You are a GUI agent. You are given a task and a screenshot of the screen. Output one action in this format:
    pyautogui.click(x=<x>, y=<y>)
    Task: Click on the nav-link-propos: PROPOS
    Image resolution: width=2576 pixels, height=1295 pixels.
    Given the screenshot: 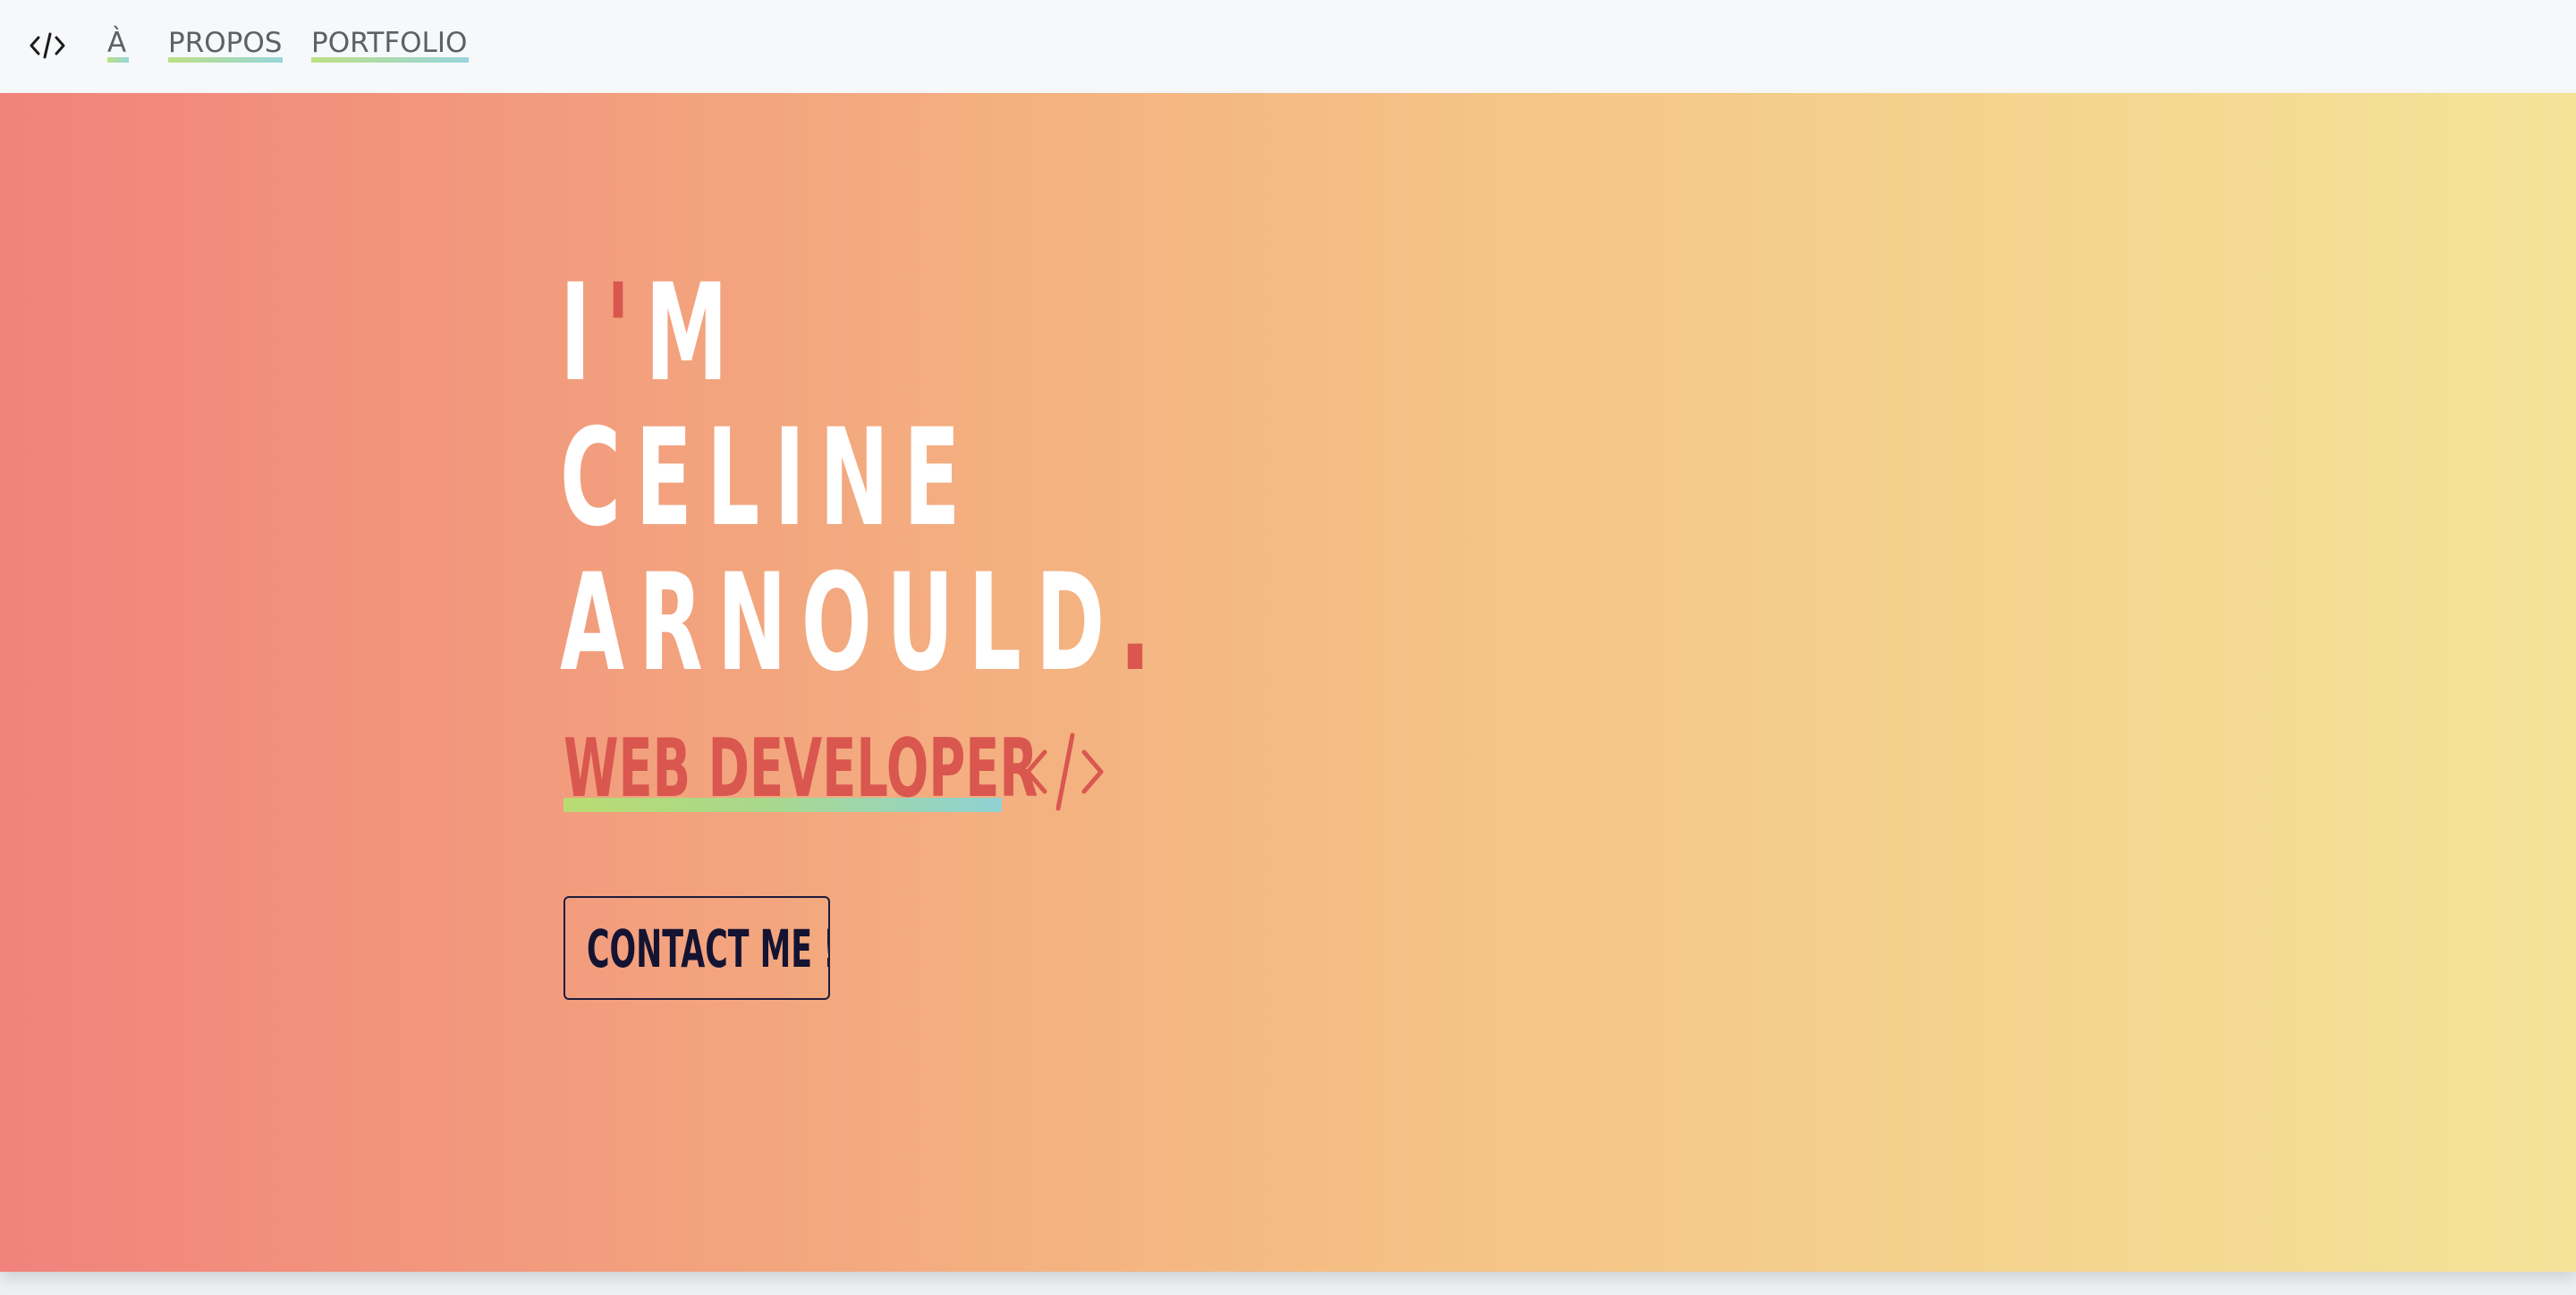 What is the action you would take?
    pyautogui.click(x=225, y=44)
    